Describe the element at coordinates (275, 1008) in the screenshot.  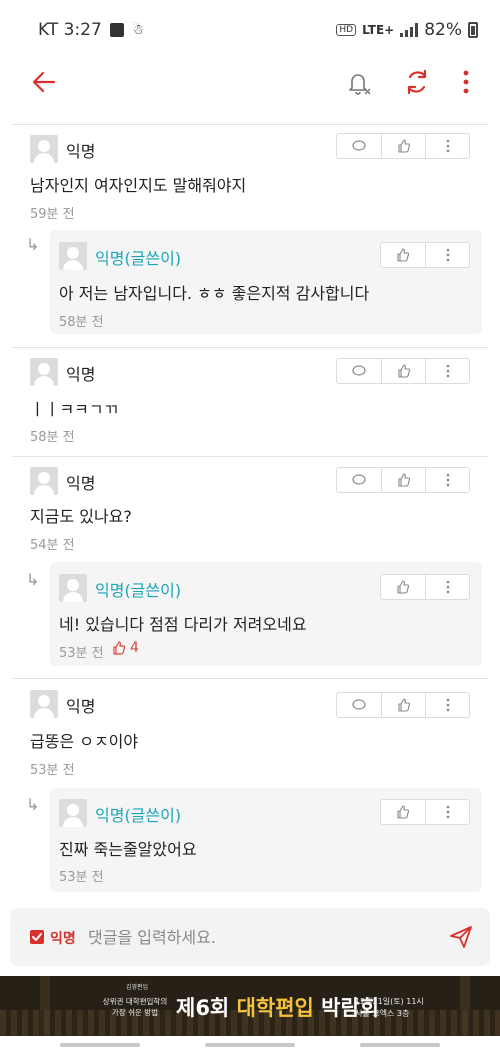
I see `ad-headline-accent: 대학편입` at that location.